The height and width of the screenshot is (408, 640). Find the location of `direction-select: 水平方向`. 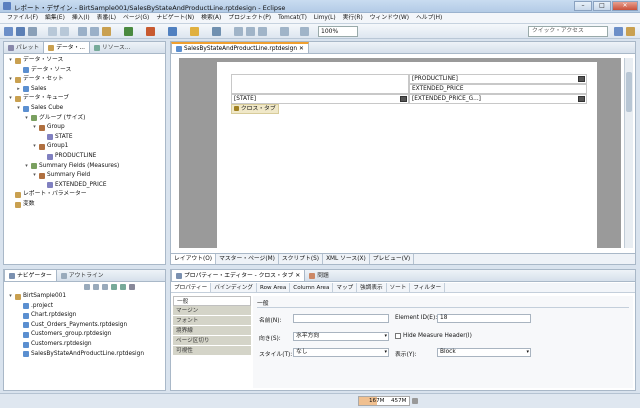

direction-select: 水平方向 is located at coordinates (341, 336).